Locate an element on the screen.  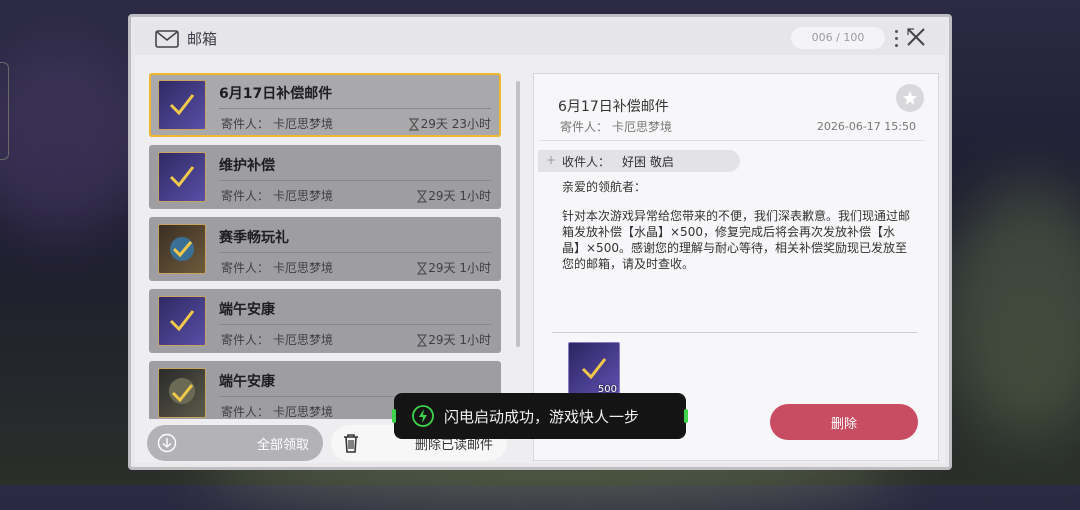
mail-detail-date: 2026-06-17 15:50 is located at coordinates (866, 126).